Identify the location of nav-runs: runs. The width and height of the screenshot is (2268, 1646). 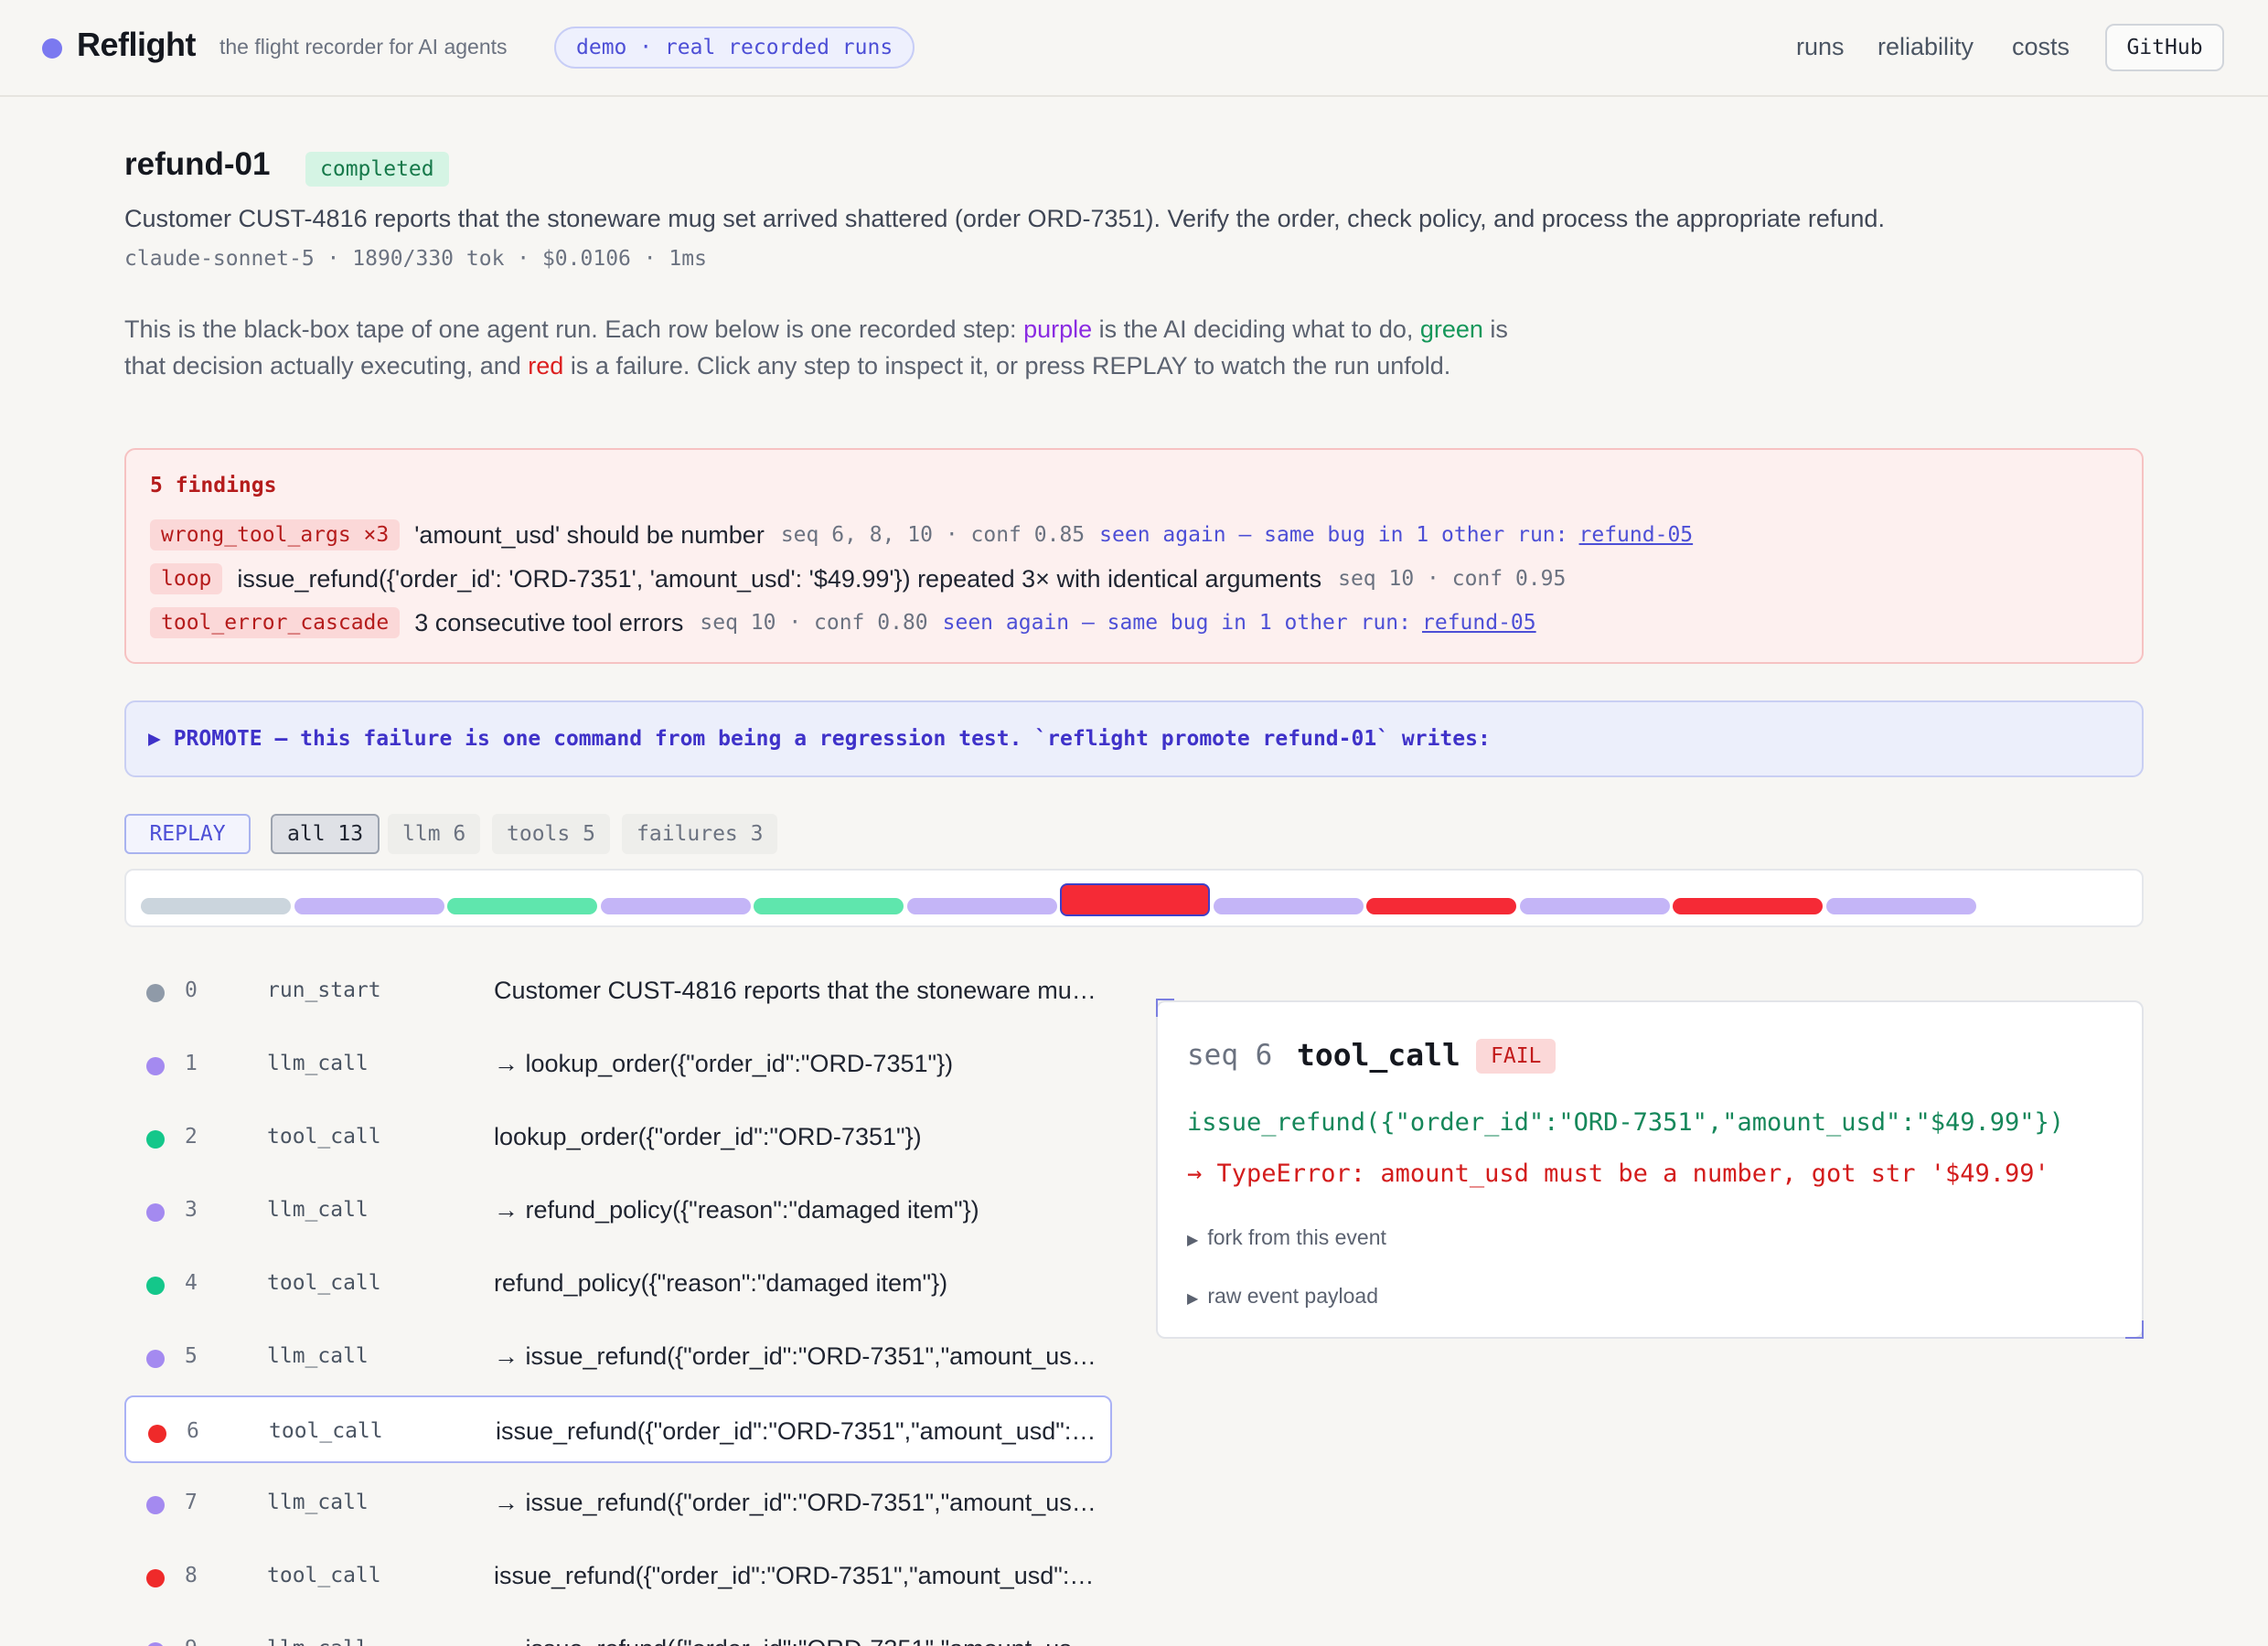
(1820, 47).